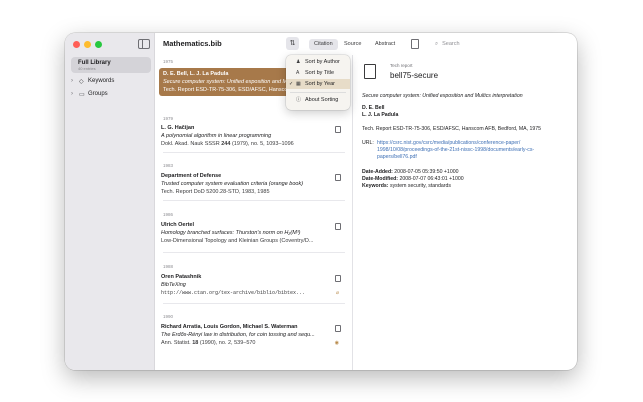 This screenshot has height=402, width=643. What do you see at coordinates (299, 100) in the screenshot?
I see `info-icon: ⓘ` at bounding box center [299, 100].